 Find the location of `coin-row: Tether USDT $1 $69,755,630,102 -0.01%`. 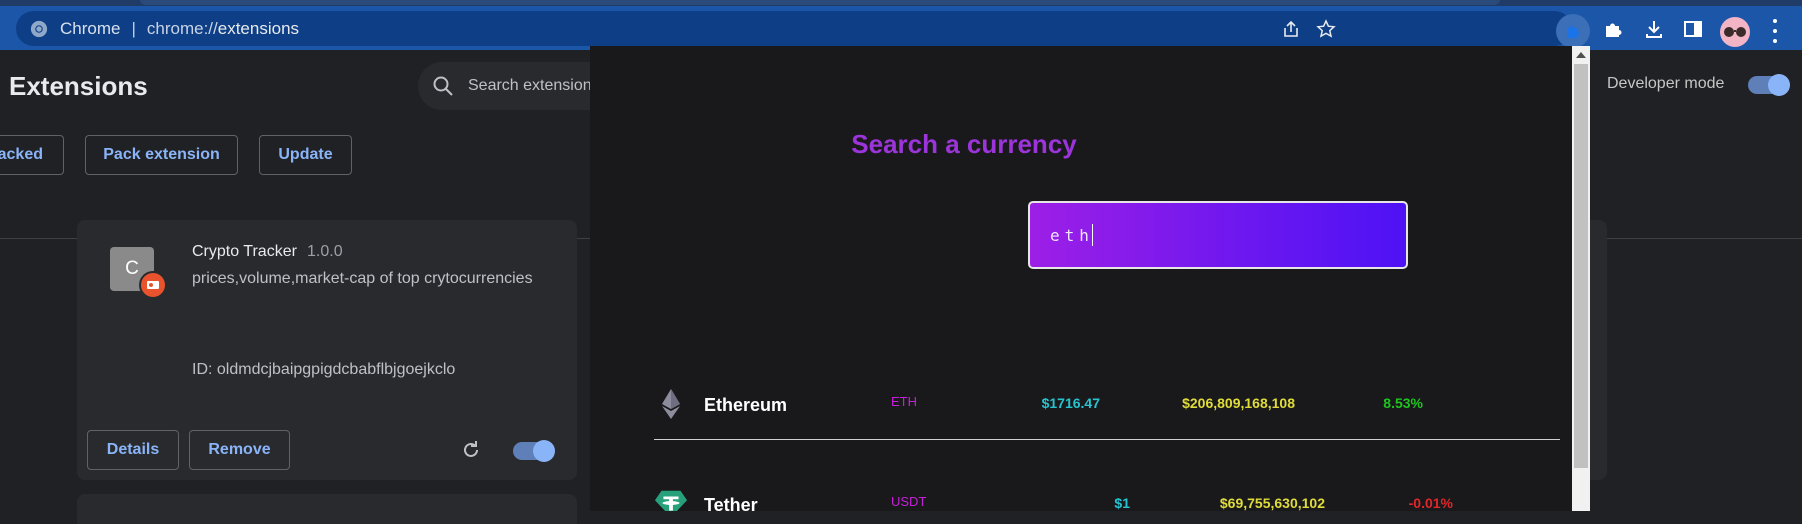

coin-row: Tether USDT $1 $69,755,630,102 -0.01% is located at coordinates (1122, 490).